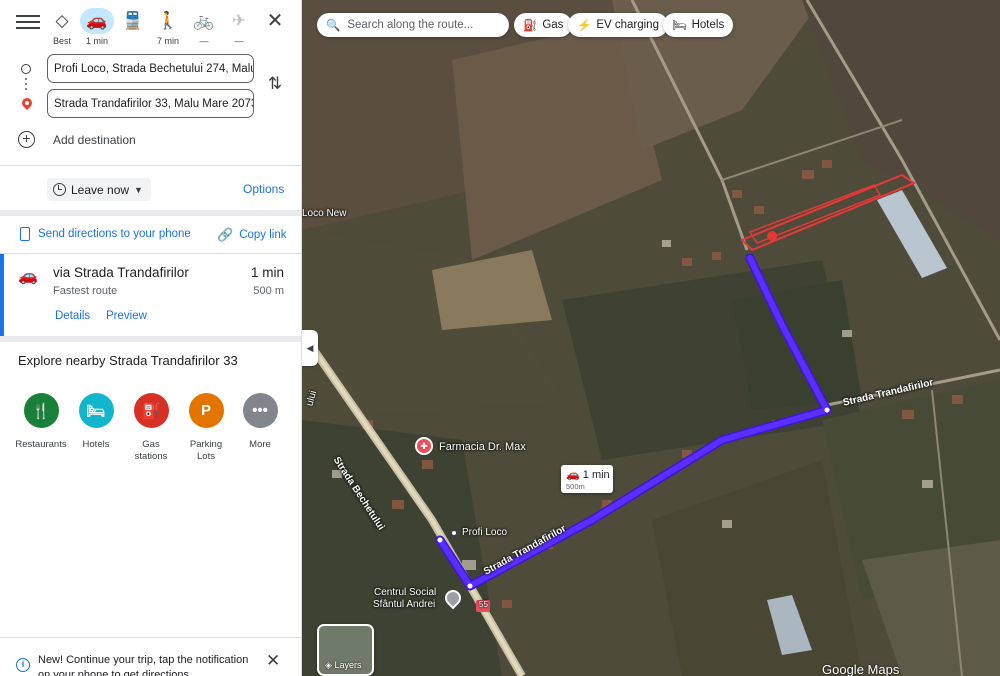  Describe the element at coordinates (324, 213) in the screenshot. I see `map-label-loco-new: Loco New` at that location.